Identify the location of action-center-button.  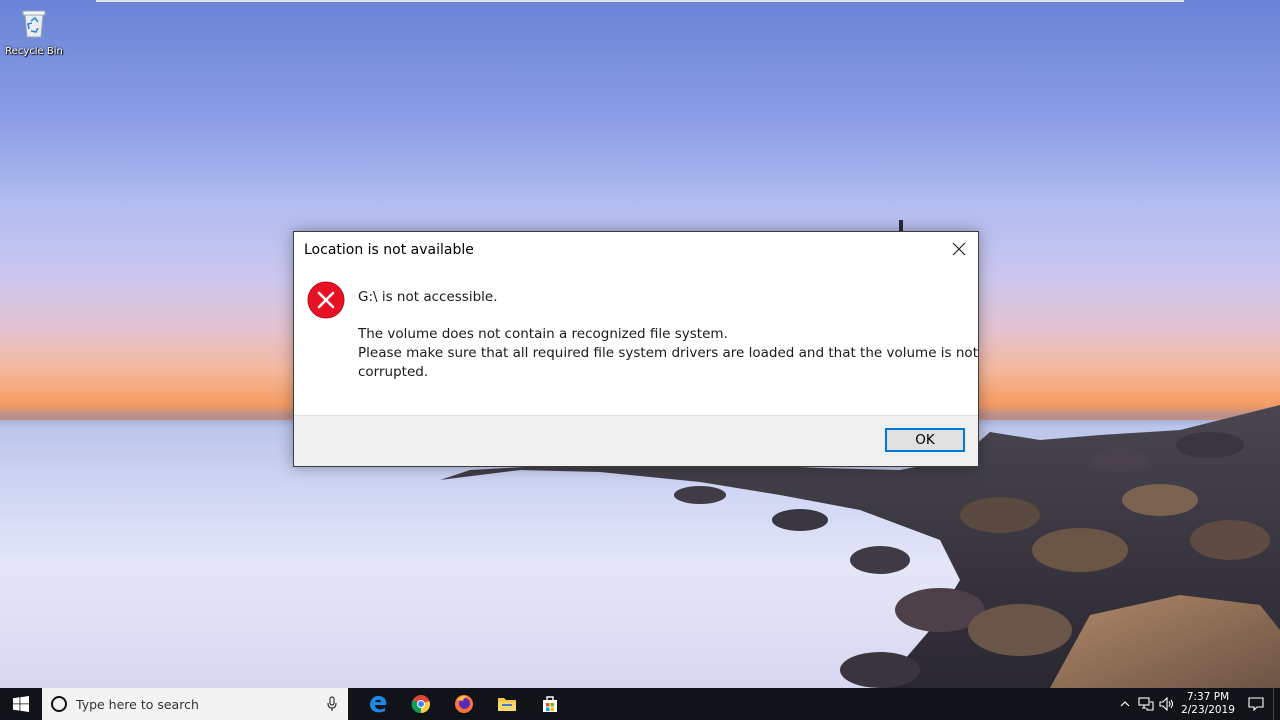
(1256, 704).